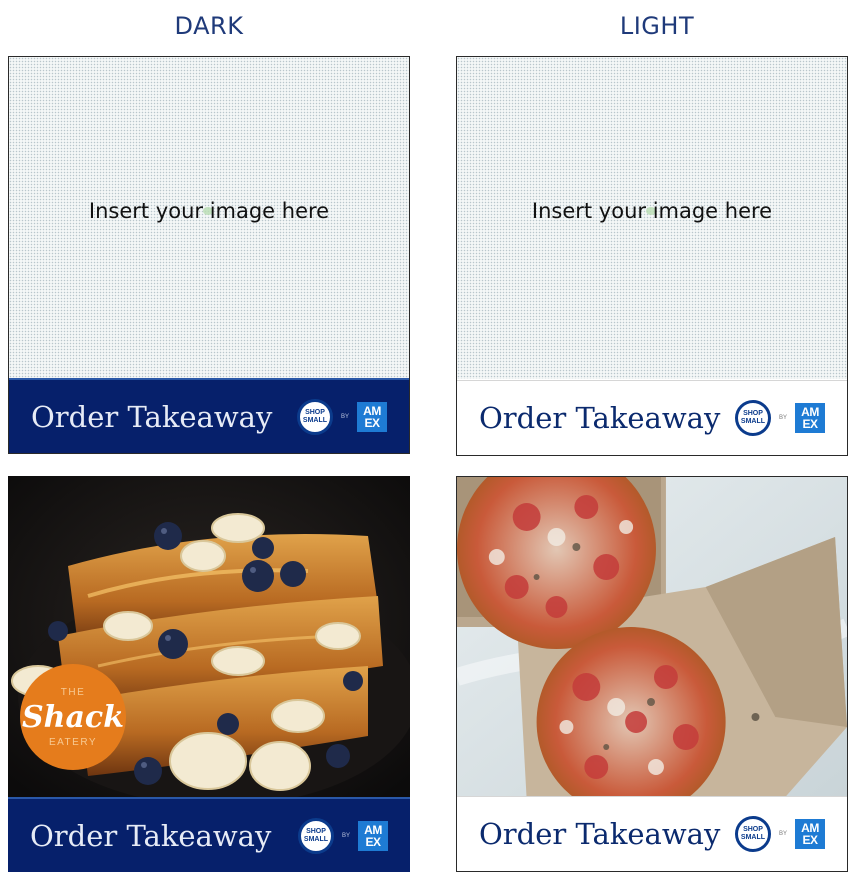 The width and height of the screenshot is (848, 872). What do you see at coordinates (209, 26) in the screenshot?
I see `dark-column-heading: DARK` at bounding box center [209, 26].